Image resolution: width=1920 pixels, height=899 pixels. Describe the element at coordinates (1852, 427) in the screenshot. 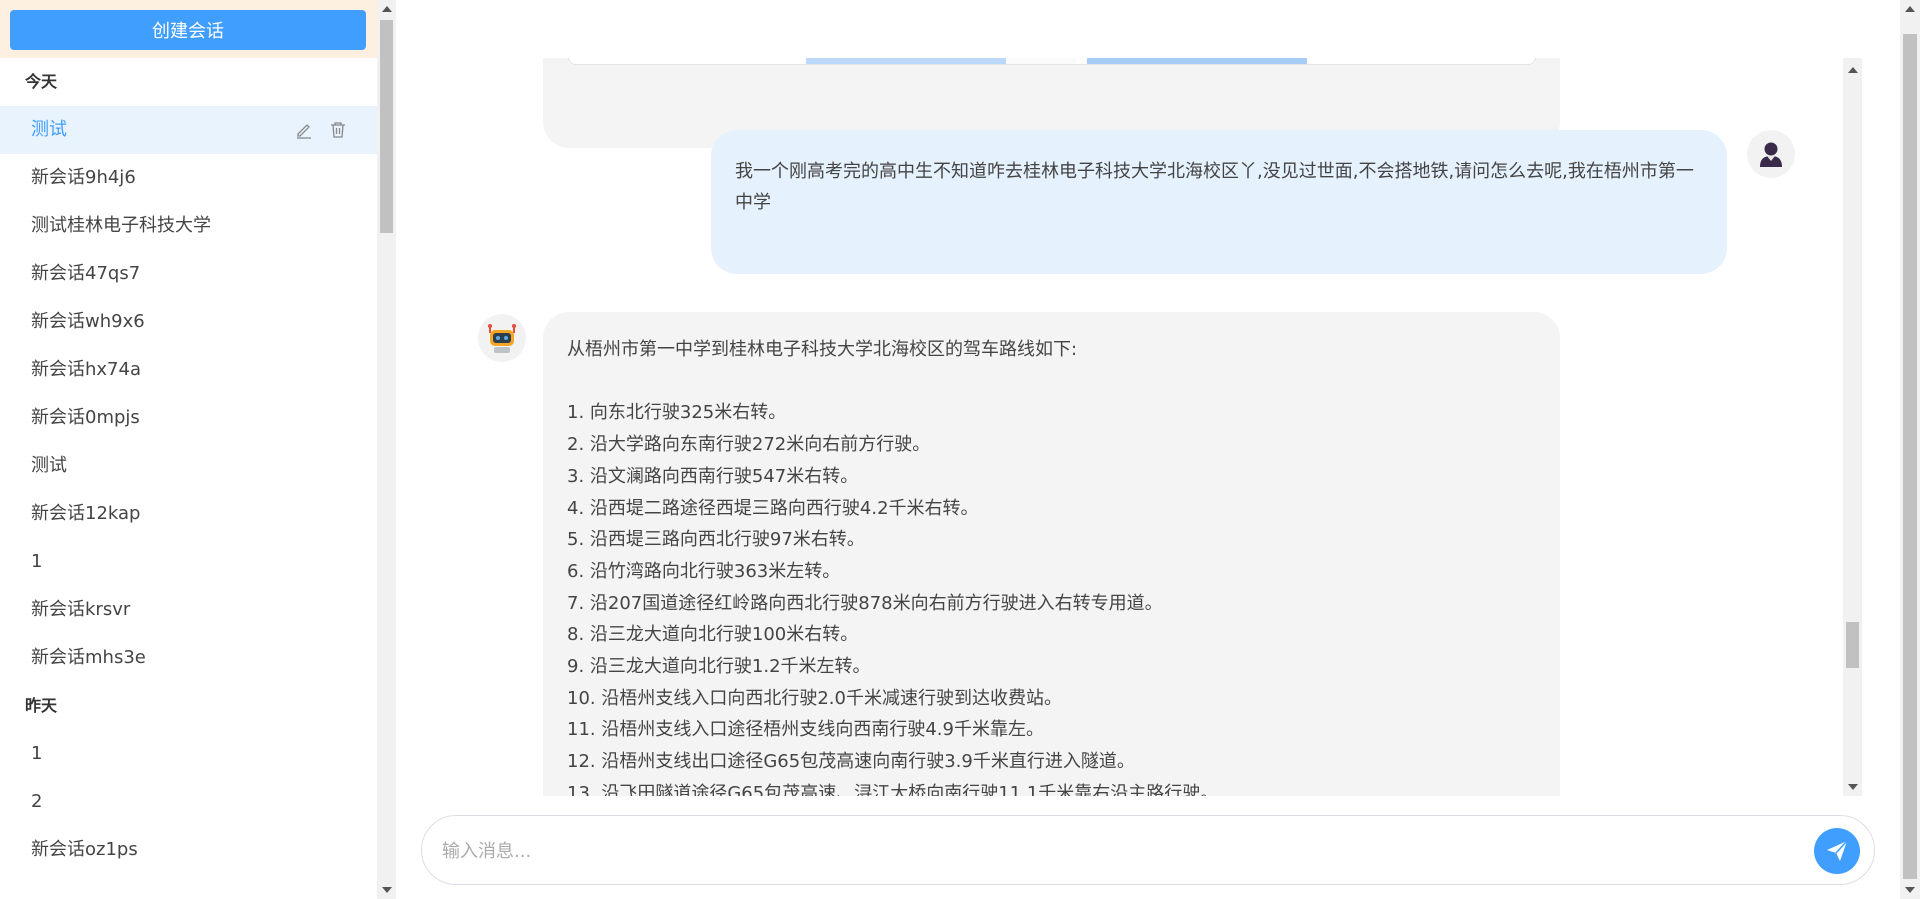

I see `message-scrollbar` at that location.